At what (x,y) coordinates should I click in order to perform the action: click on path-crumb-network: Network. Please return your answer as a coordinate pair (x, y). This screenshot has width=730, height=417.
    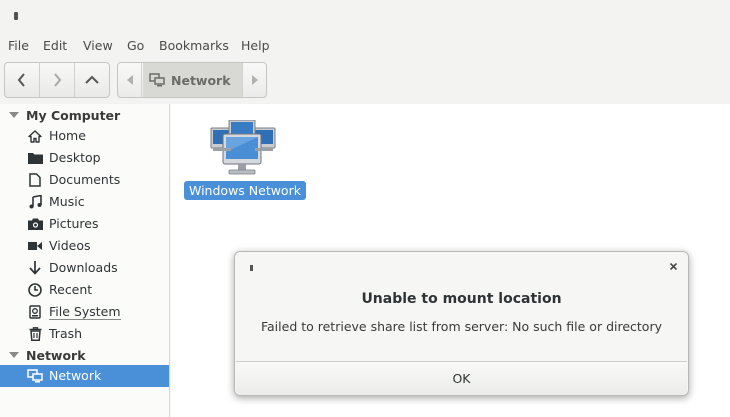
    Looking at the image, I should click on (192, 80).